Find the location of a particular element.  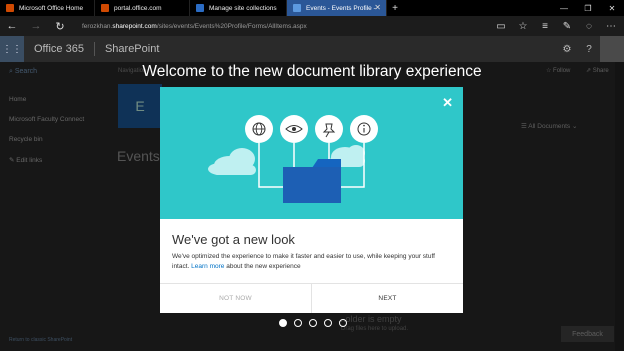

close-window-icon: ✕ is located at coordinates (612, 8).